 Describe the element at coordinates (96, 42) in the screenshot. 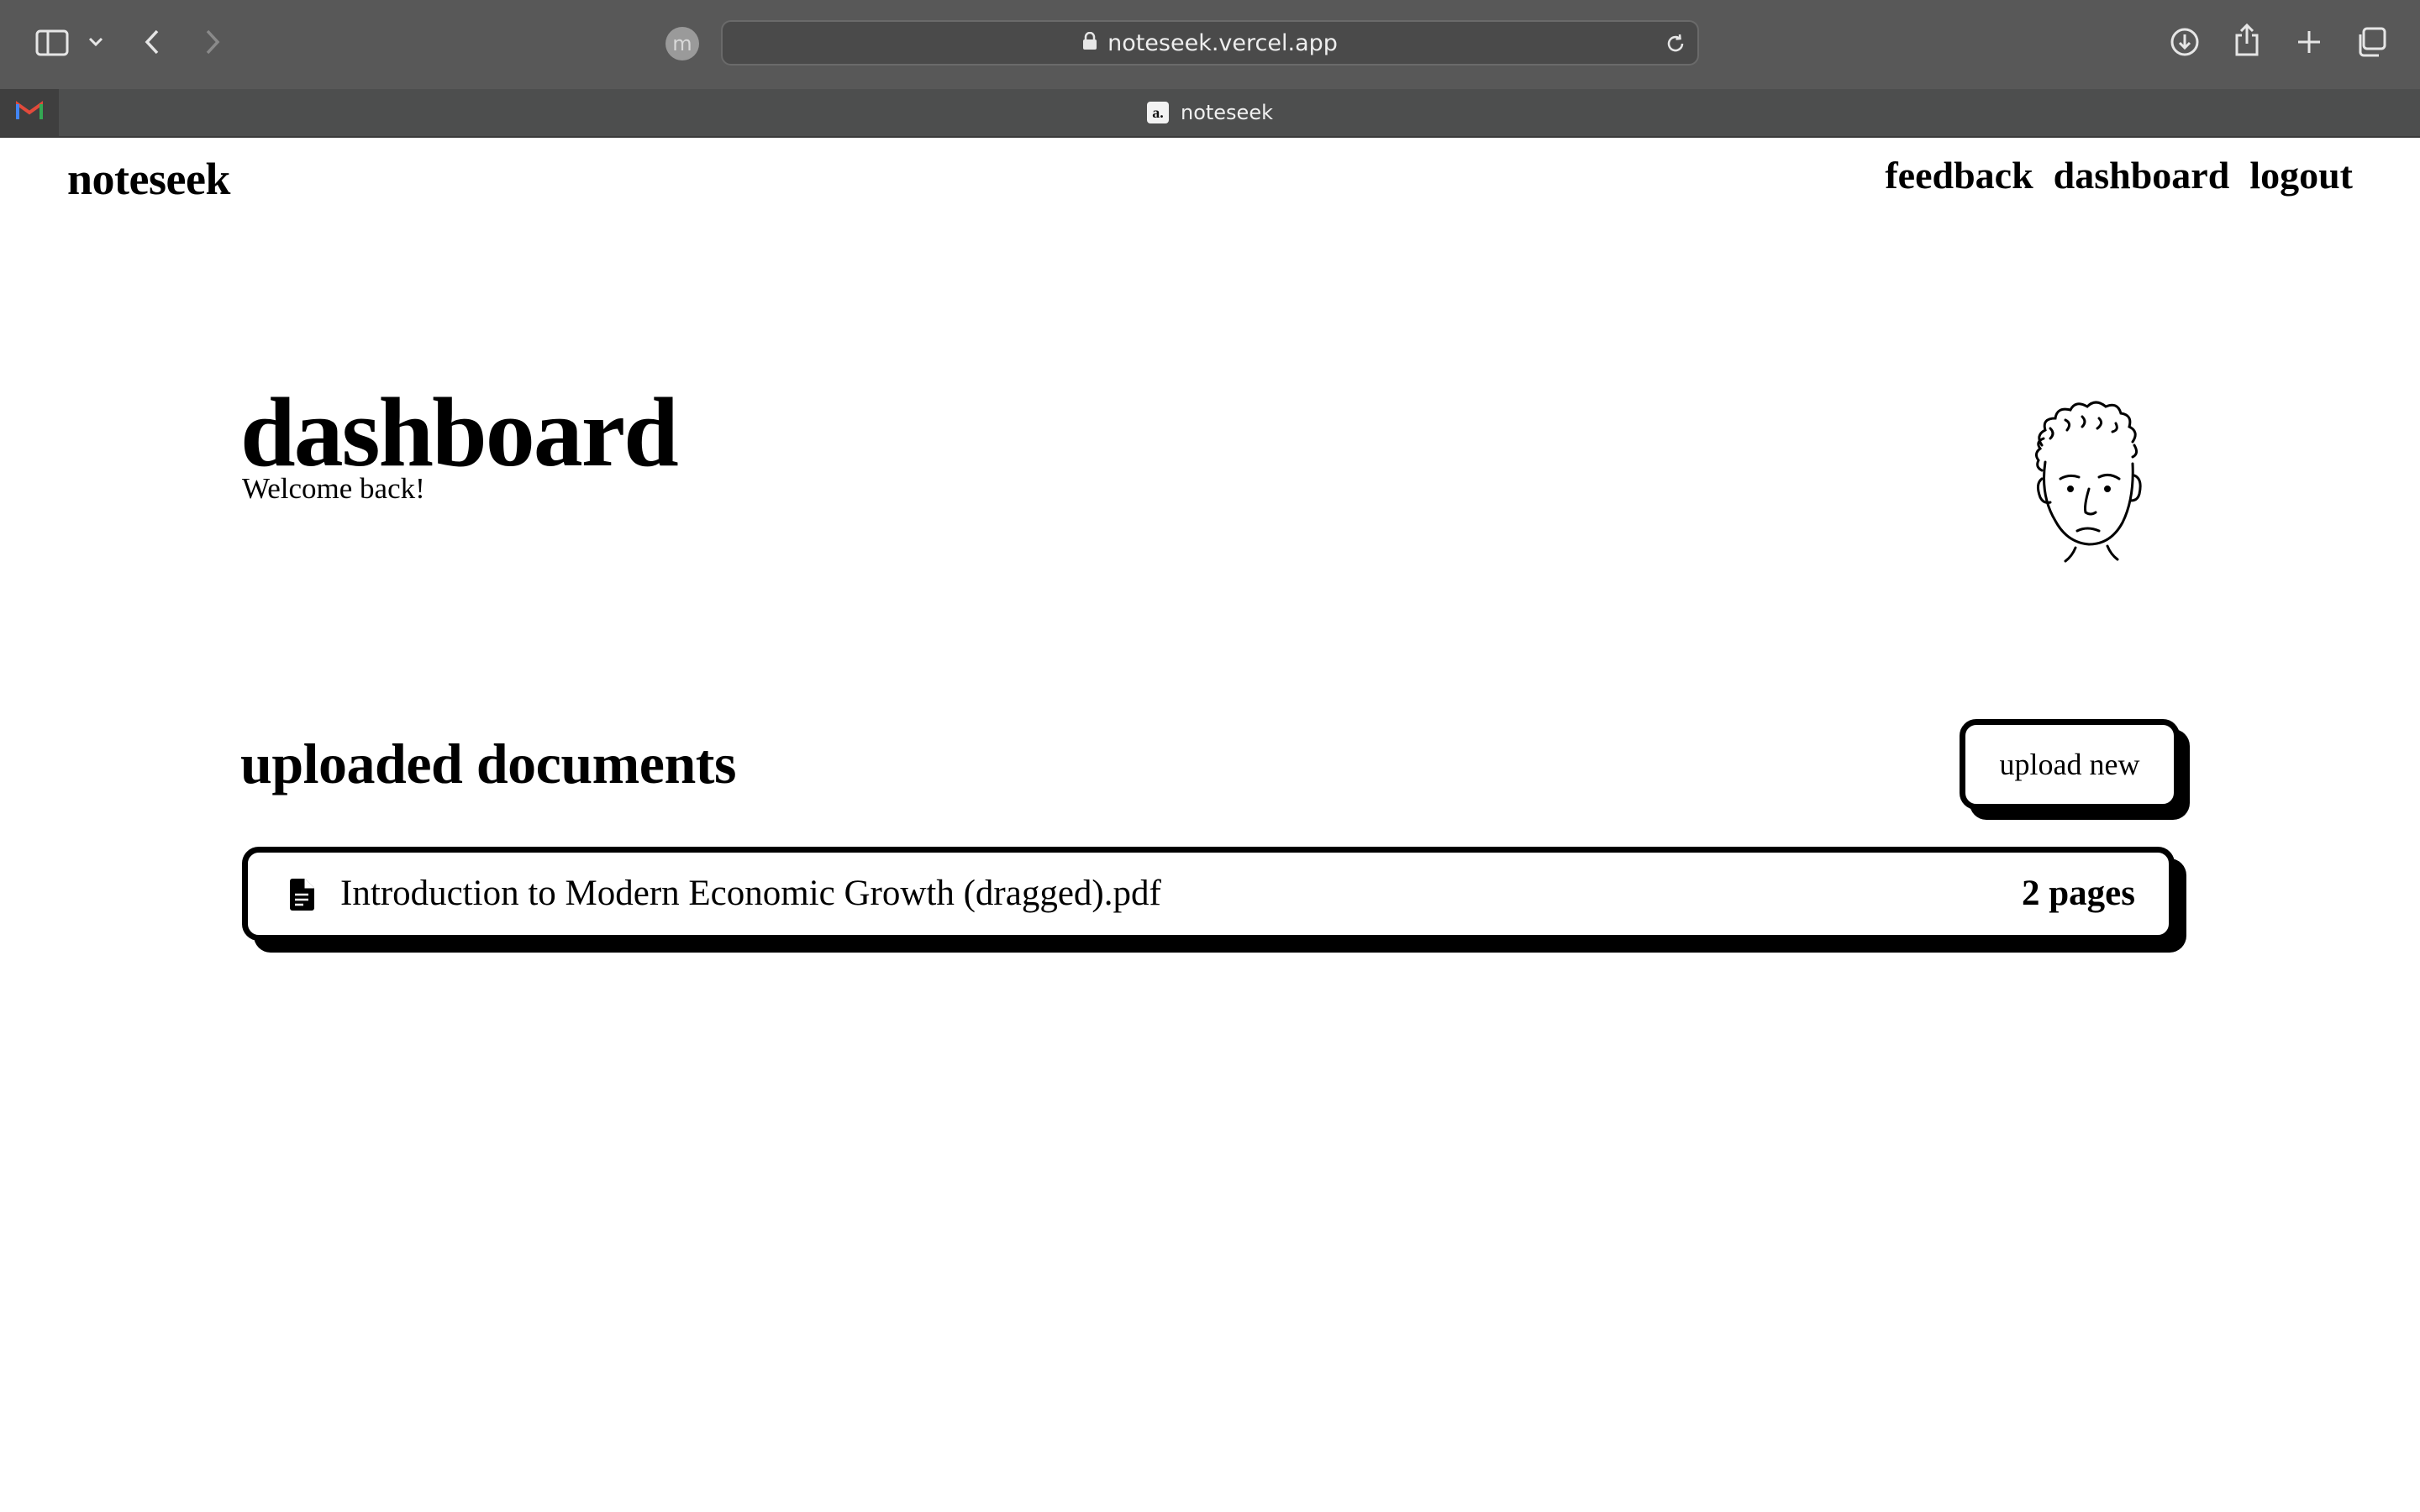

I see `chevron-down-icon` at that location.